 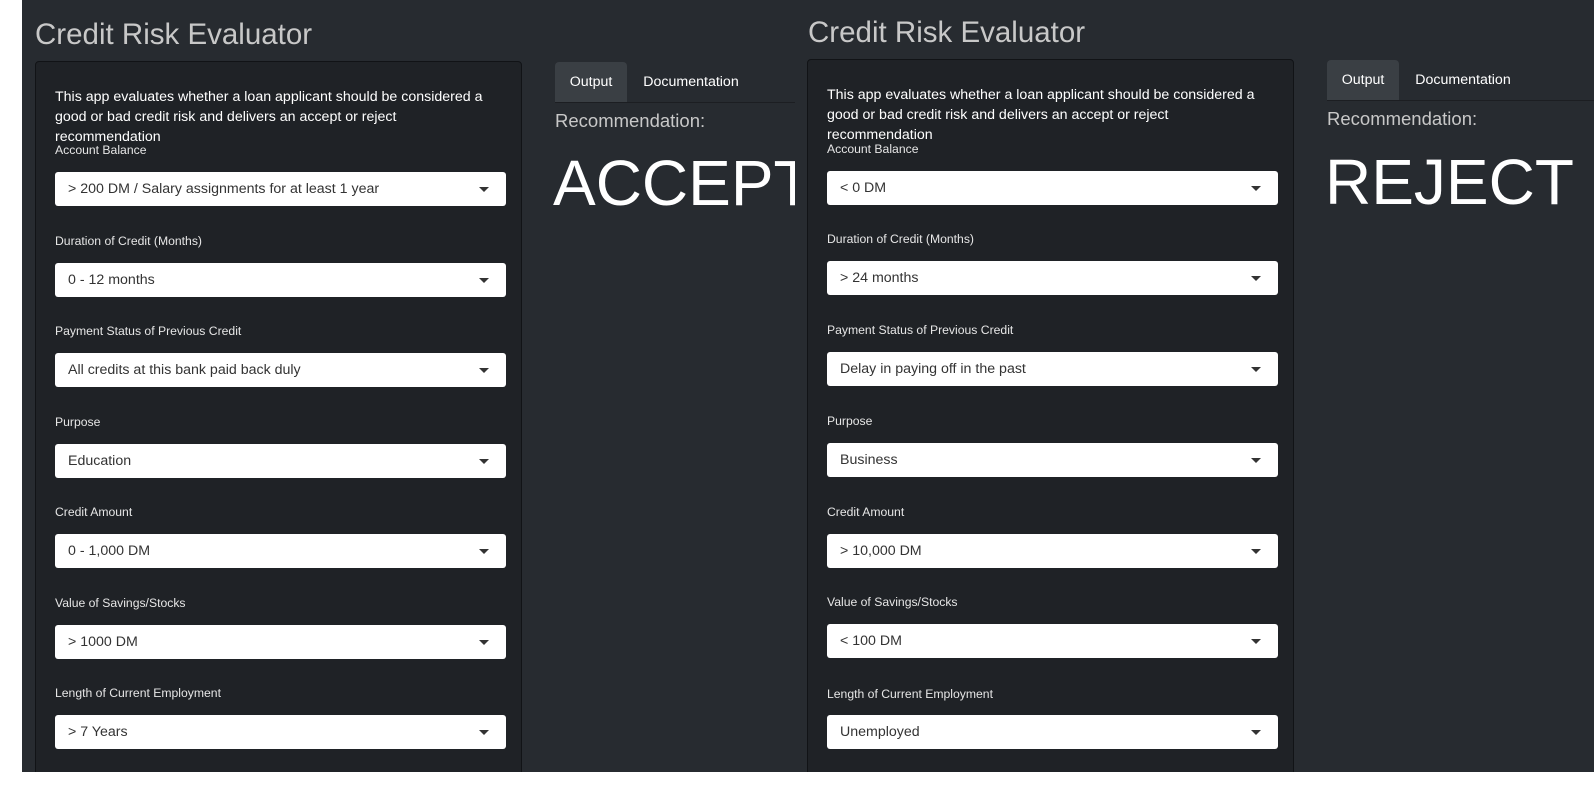 What do you see at coordinates (863, 188) in the screenshot?
I see `account-balance-value: < 0 DM` at bounding box center [863, 188].